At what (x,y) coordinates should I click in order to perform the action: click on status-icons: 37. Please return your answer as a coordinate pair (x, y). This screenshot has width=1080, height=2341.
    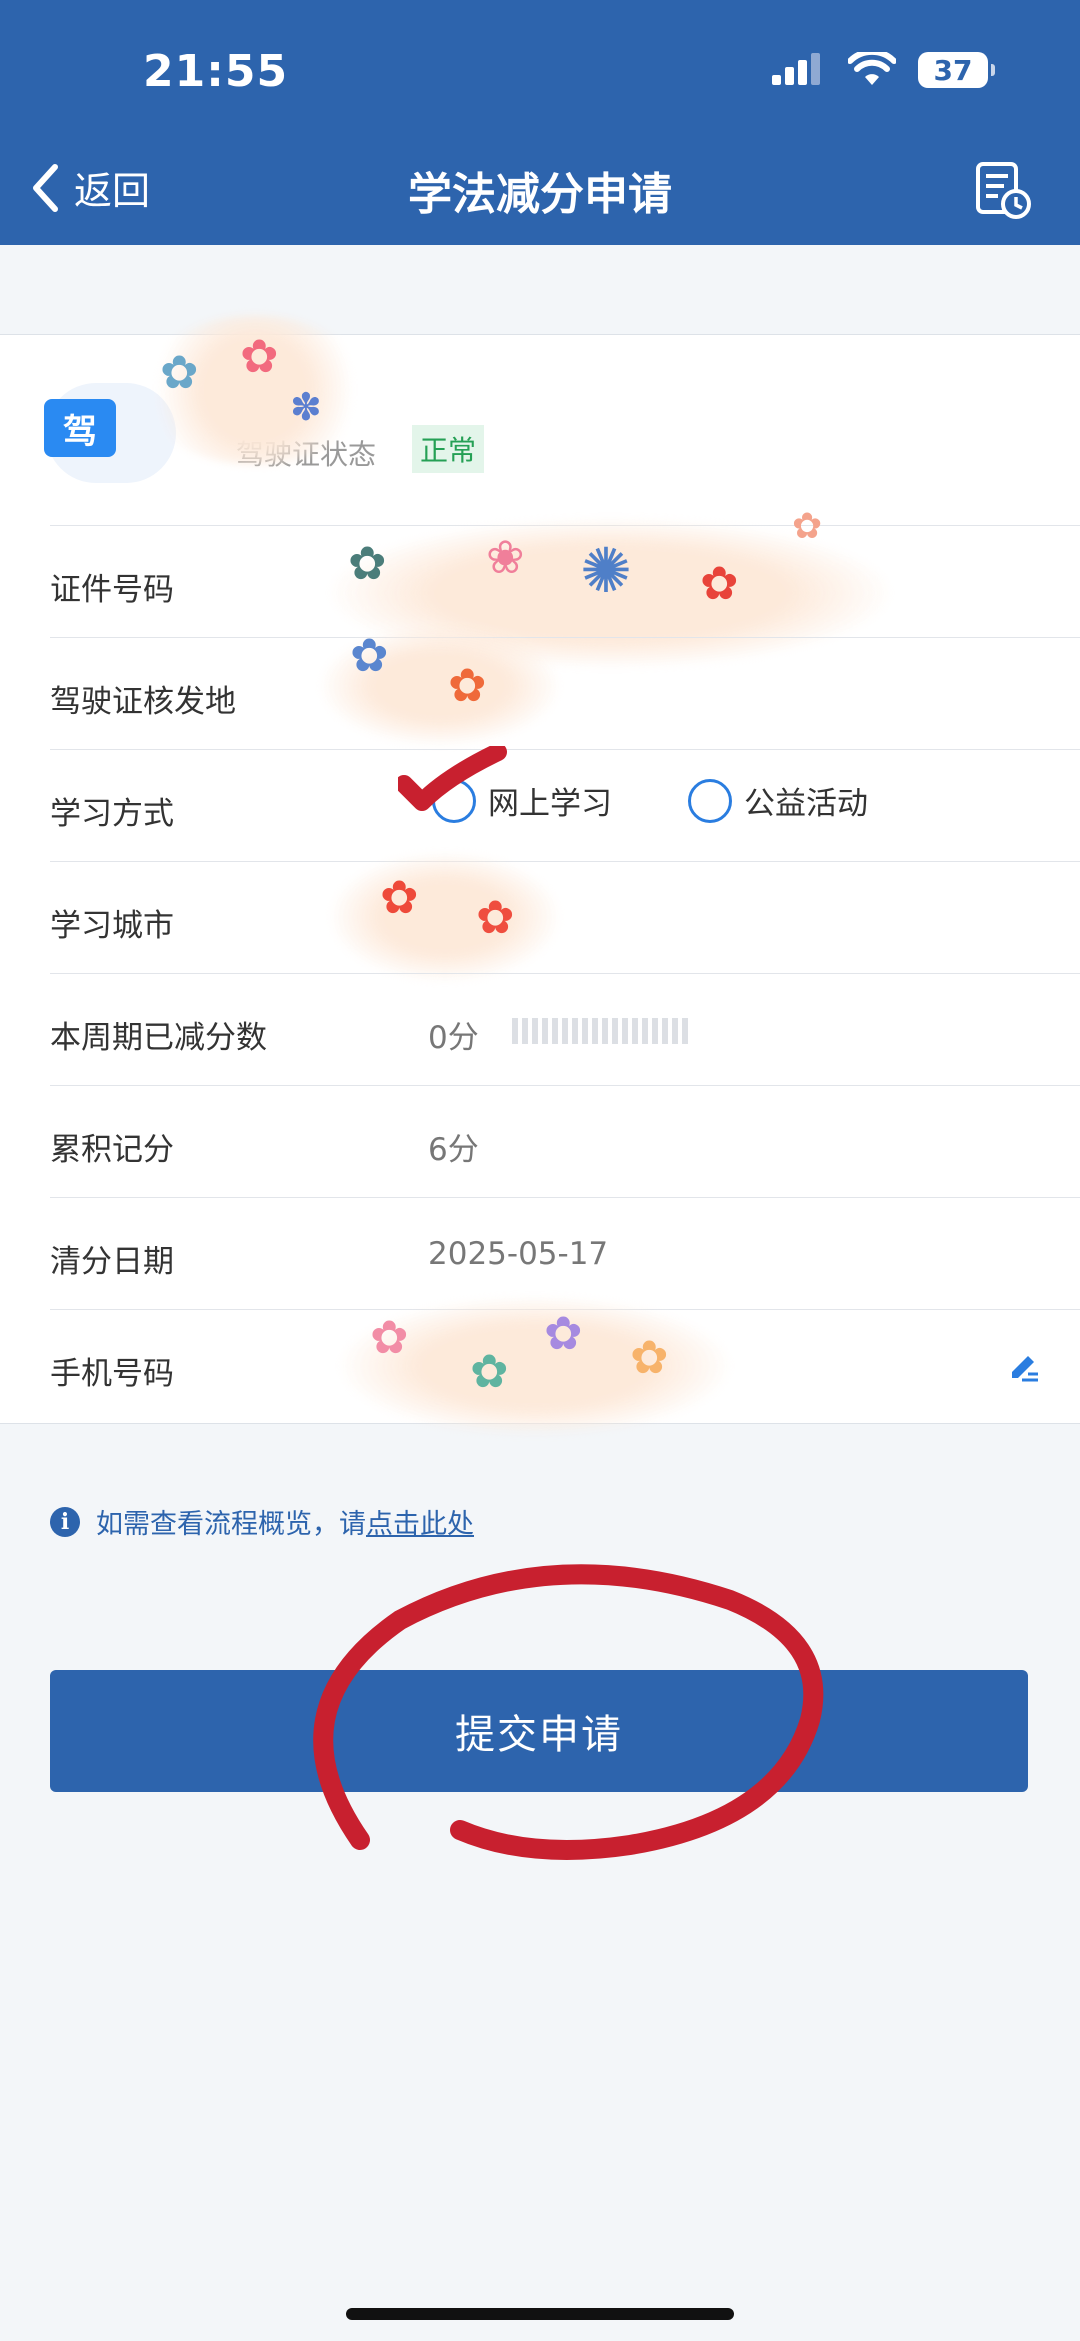
    Looking at the image, I should click on (882, 70).